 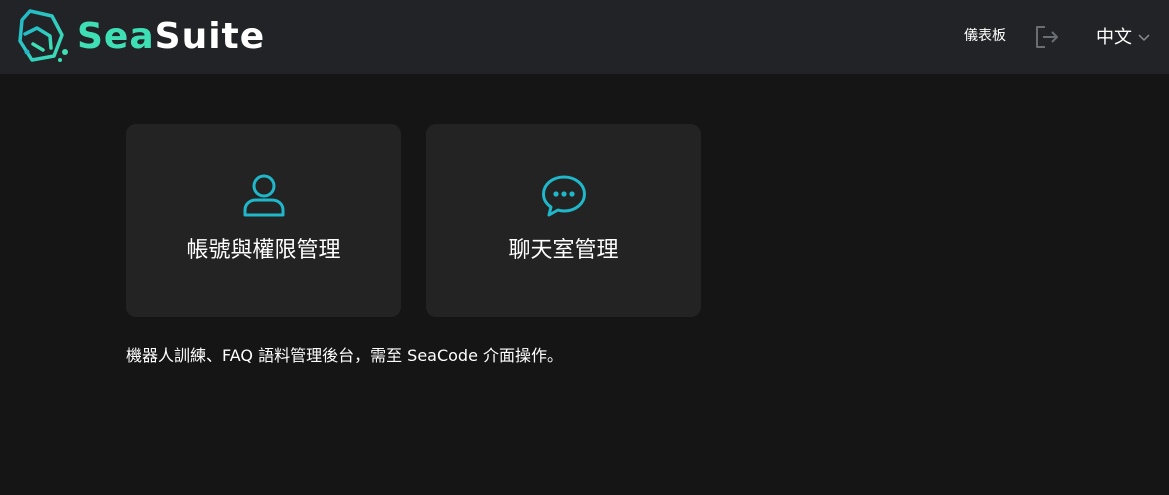 What do you see at coordinates (563, 196) in the screenshot?
I see `chat-bubble-icon` at bounding box center [563, 196].